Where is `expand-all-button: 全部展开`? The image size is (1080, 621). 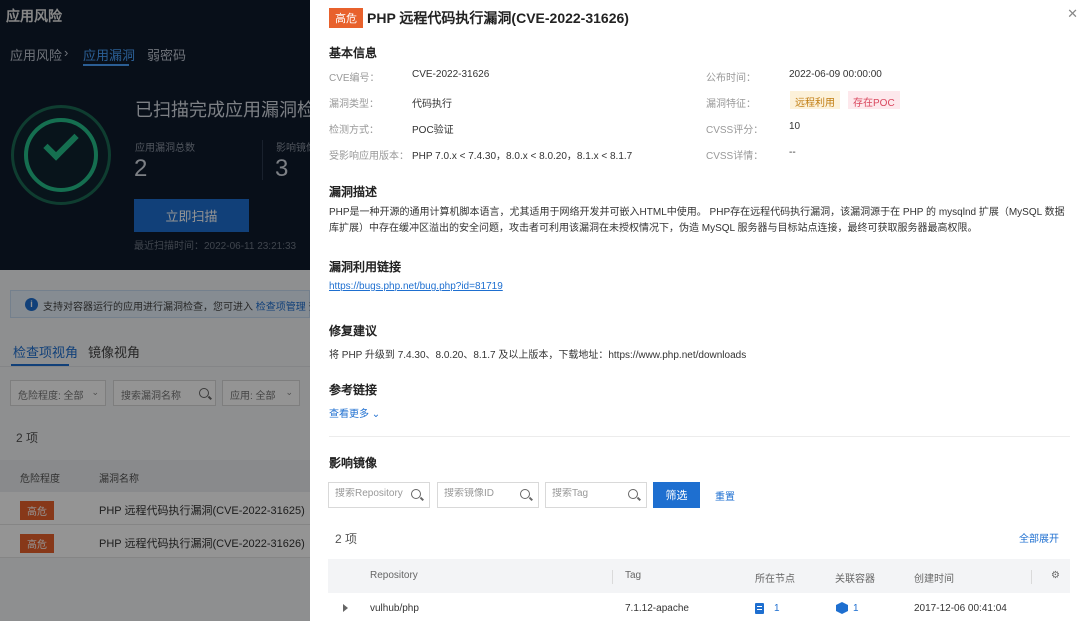 expand-all-button: 全部展开 is located at coordinates (1039, 537).